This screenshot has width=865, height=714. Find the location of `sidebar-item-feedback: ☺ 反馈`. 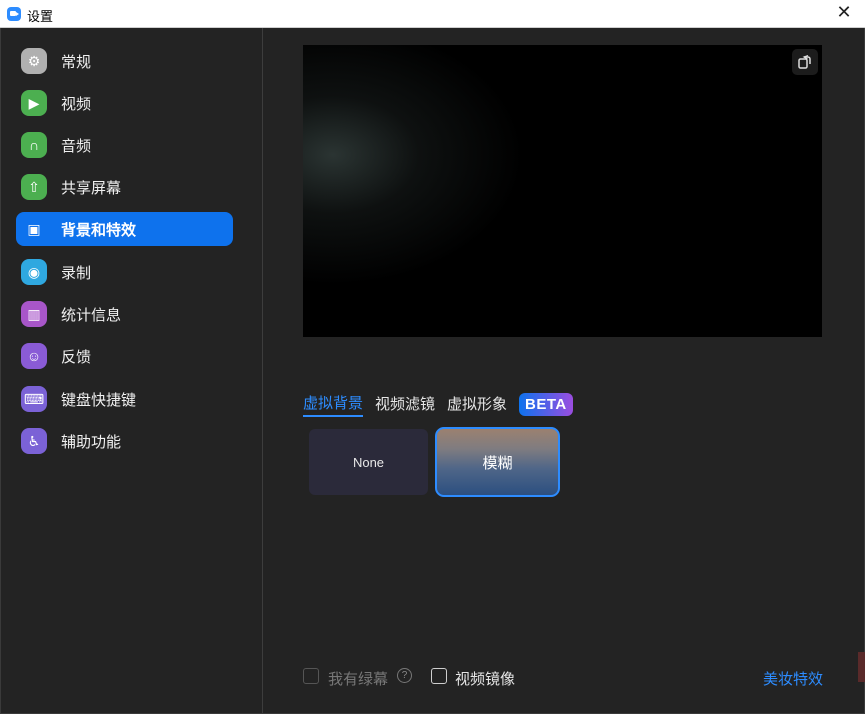

sidebar-item-feedback: ☺ 反馈 is located at coordinates (124, 356).